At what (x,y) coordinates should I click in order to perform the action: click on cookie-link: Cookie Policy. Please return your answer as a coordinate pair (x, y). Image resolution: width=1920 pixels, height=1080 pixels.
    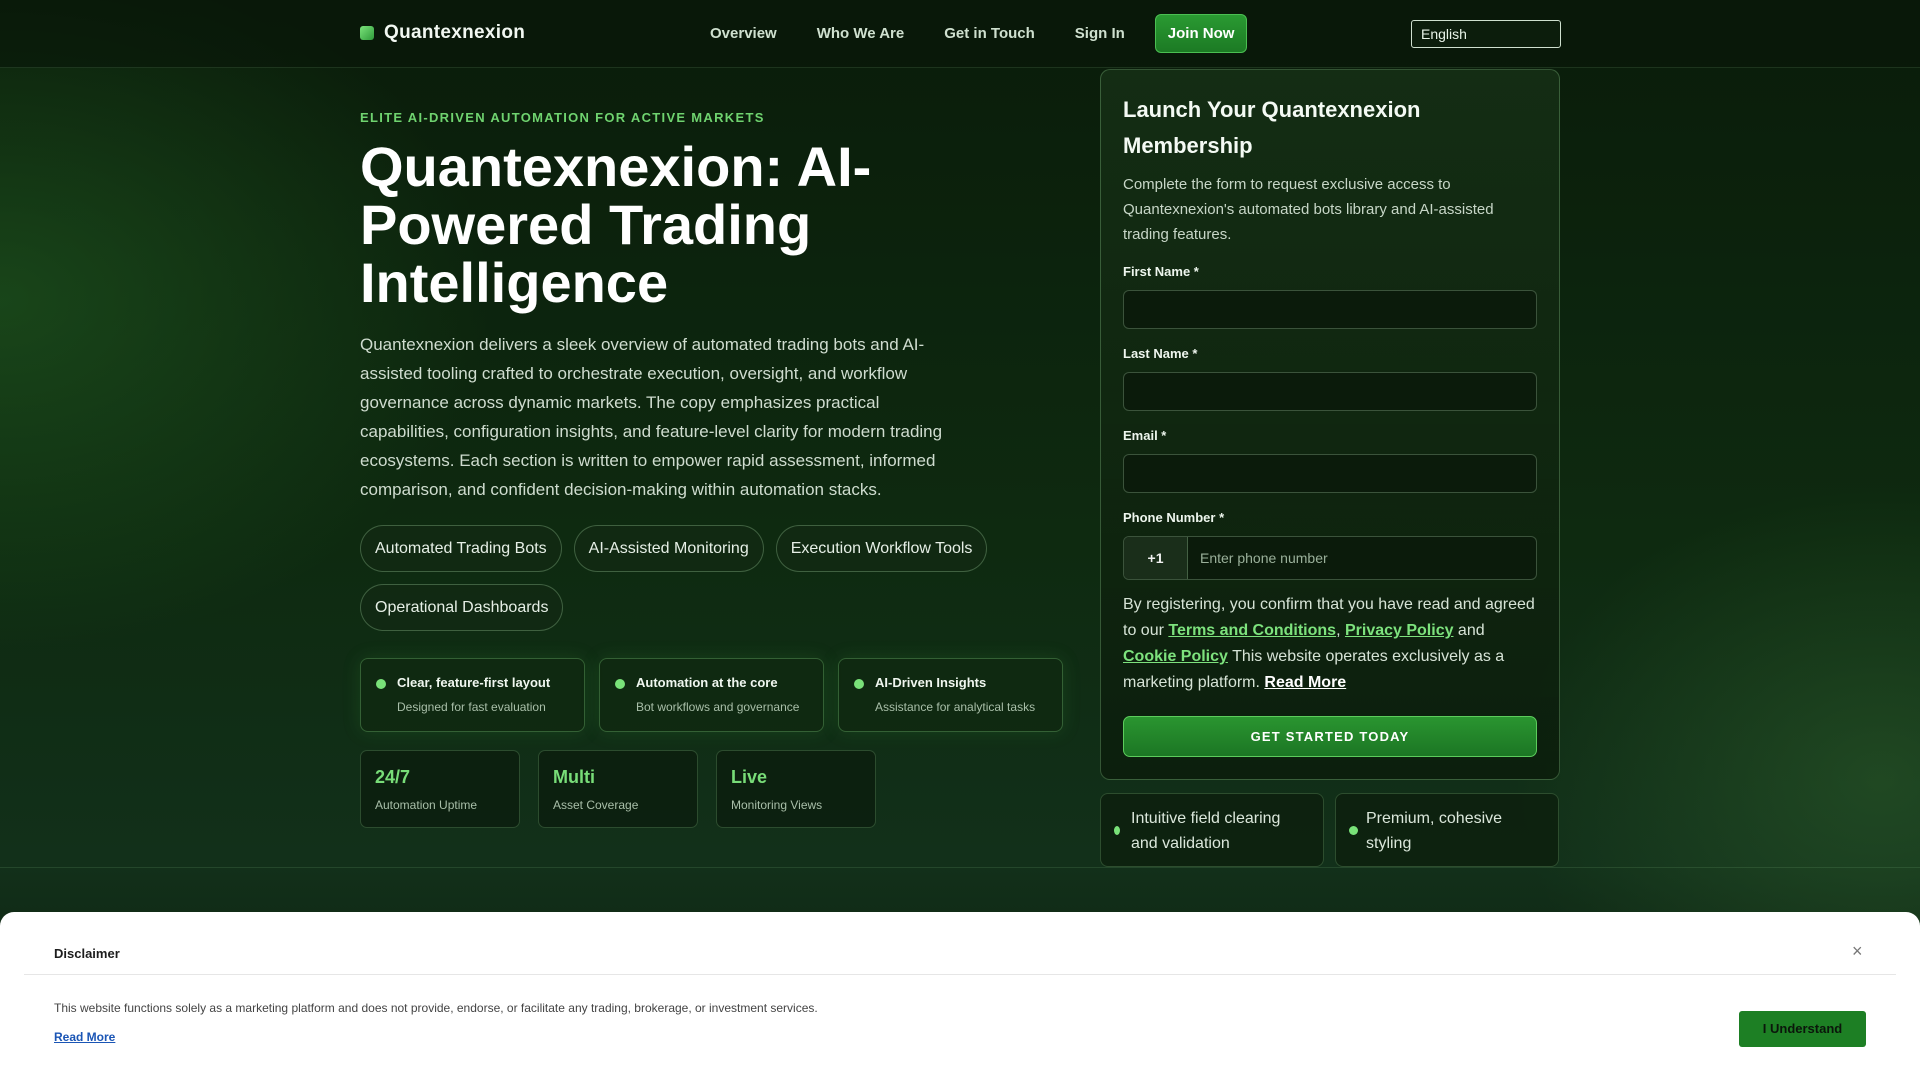
    Looking at the image, I should click on (1175, 656).